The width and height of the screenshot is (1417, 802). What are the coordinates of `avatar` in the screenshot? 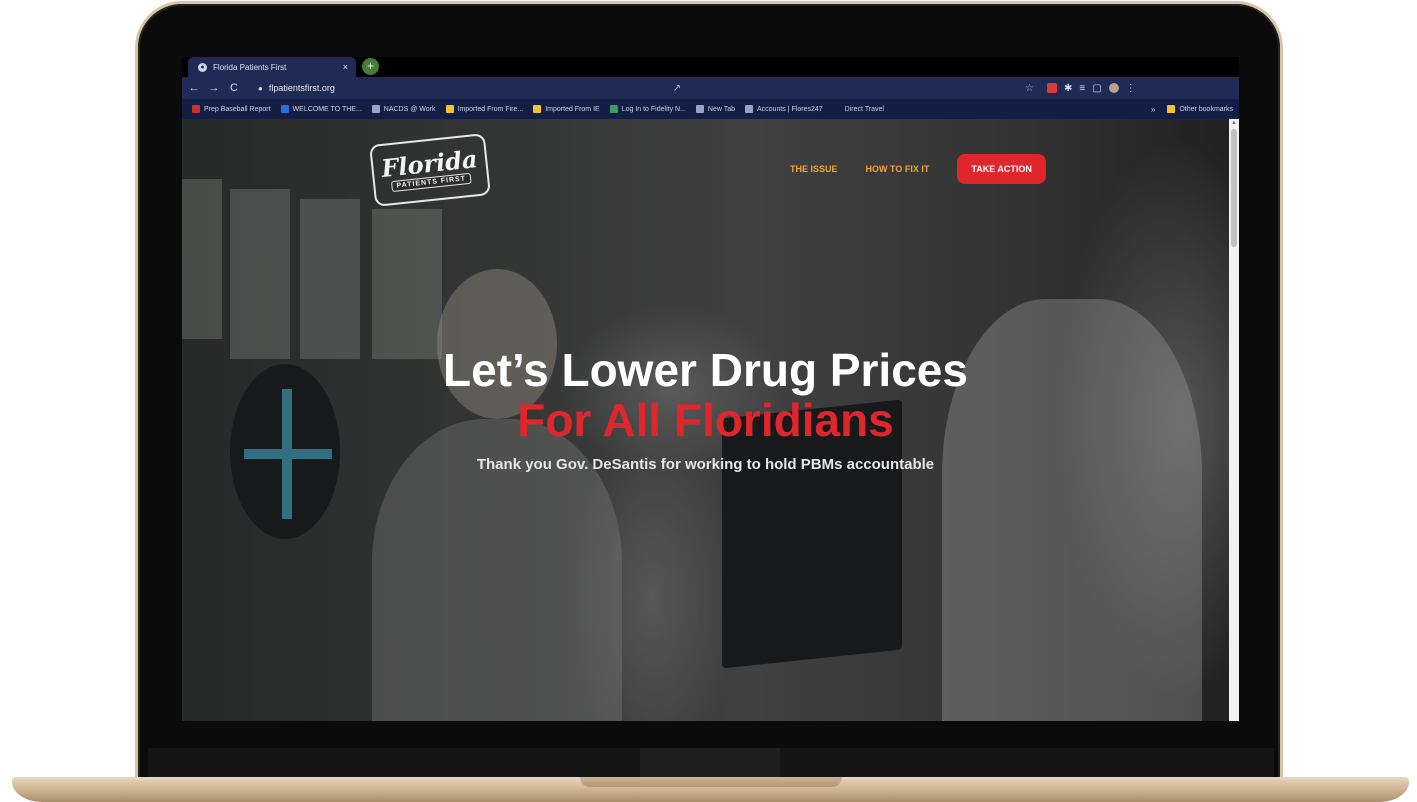 It's located at (1113, 88).